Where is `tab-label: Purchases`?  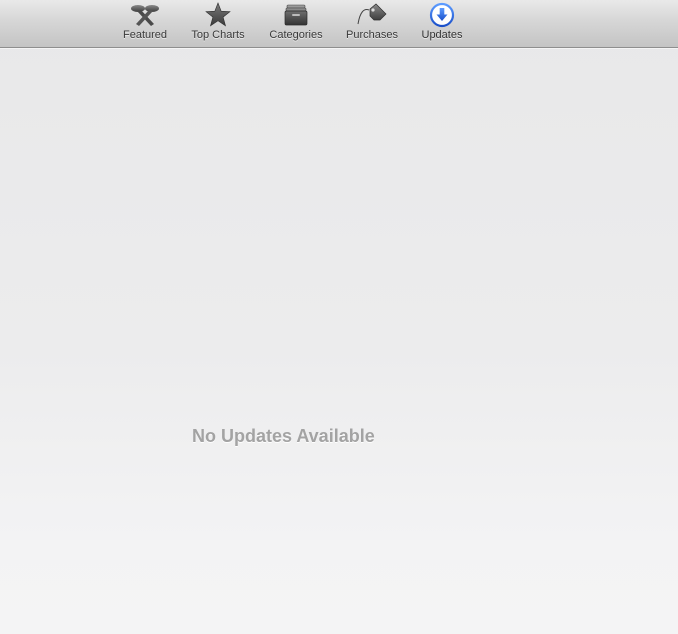 tab-label: Purchases is located at coordinates (372, 35).